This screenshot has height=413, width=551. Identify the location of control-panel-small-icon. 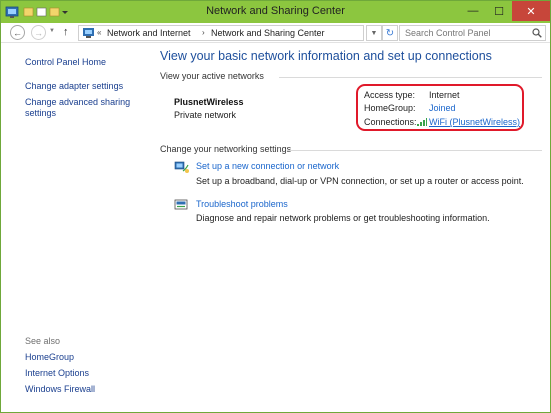
(88, 33).